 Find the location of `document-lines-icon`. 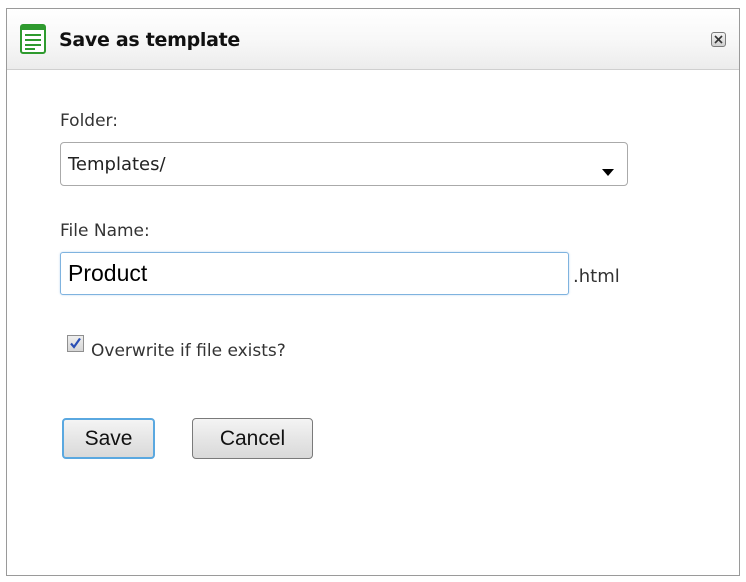

document-lines-icon is located at coordinates (33, 39).